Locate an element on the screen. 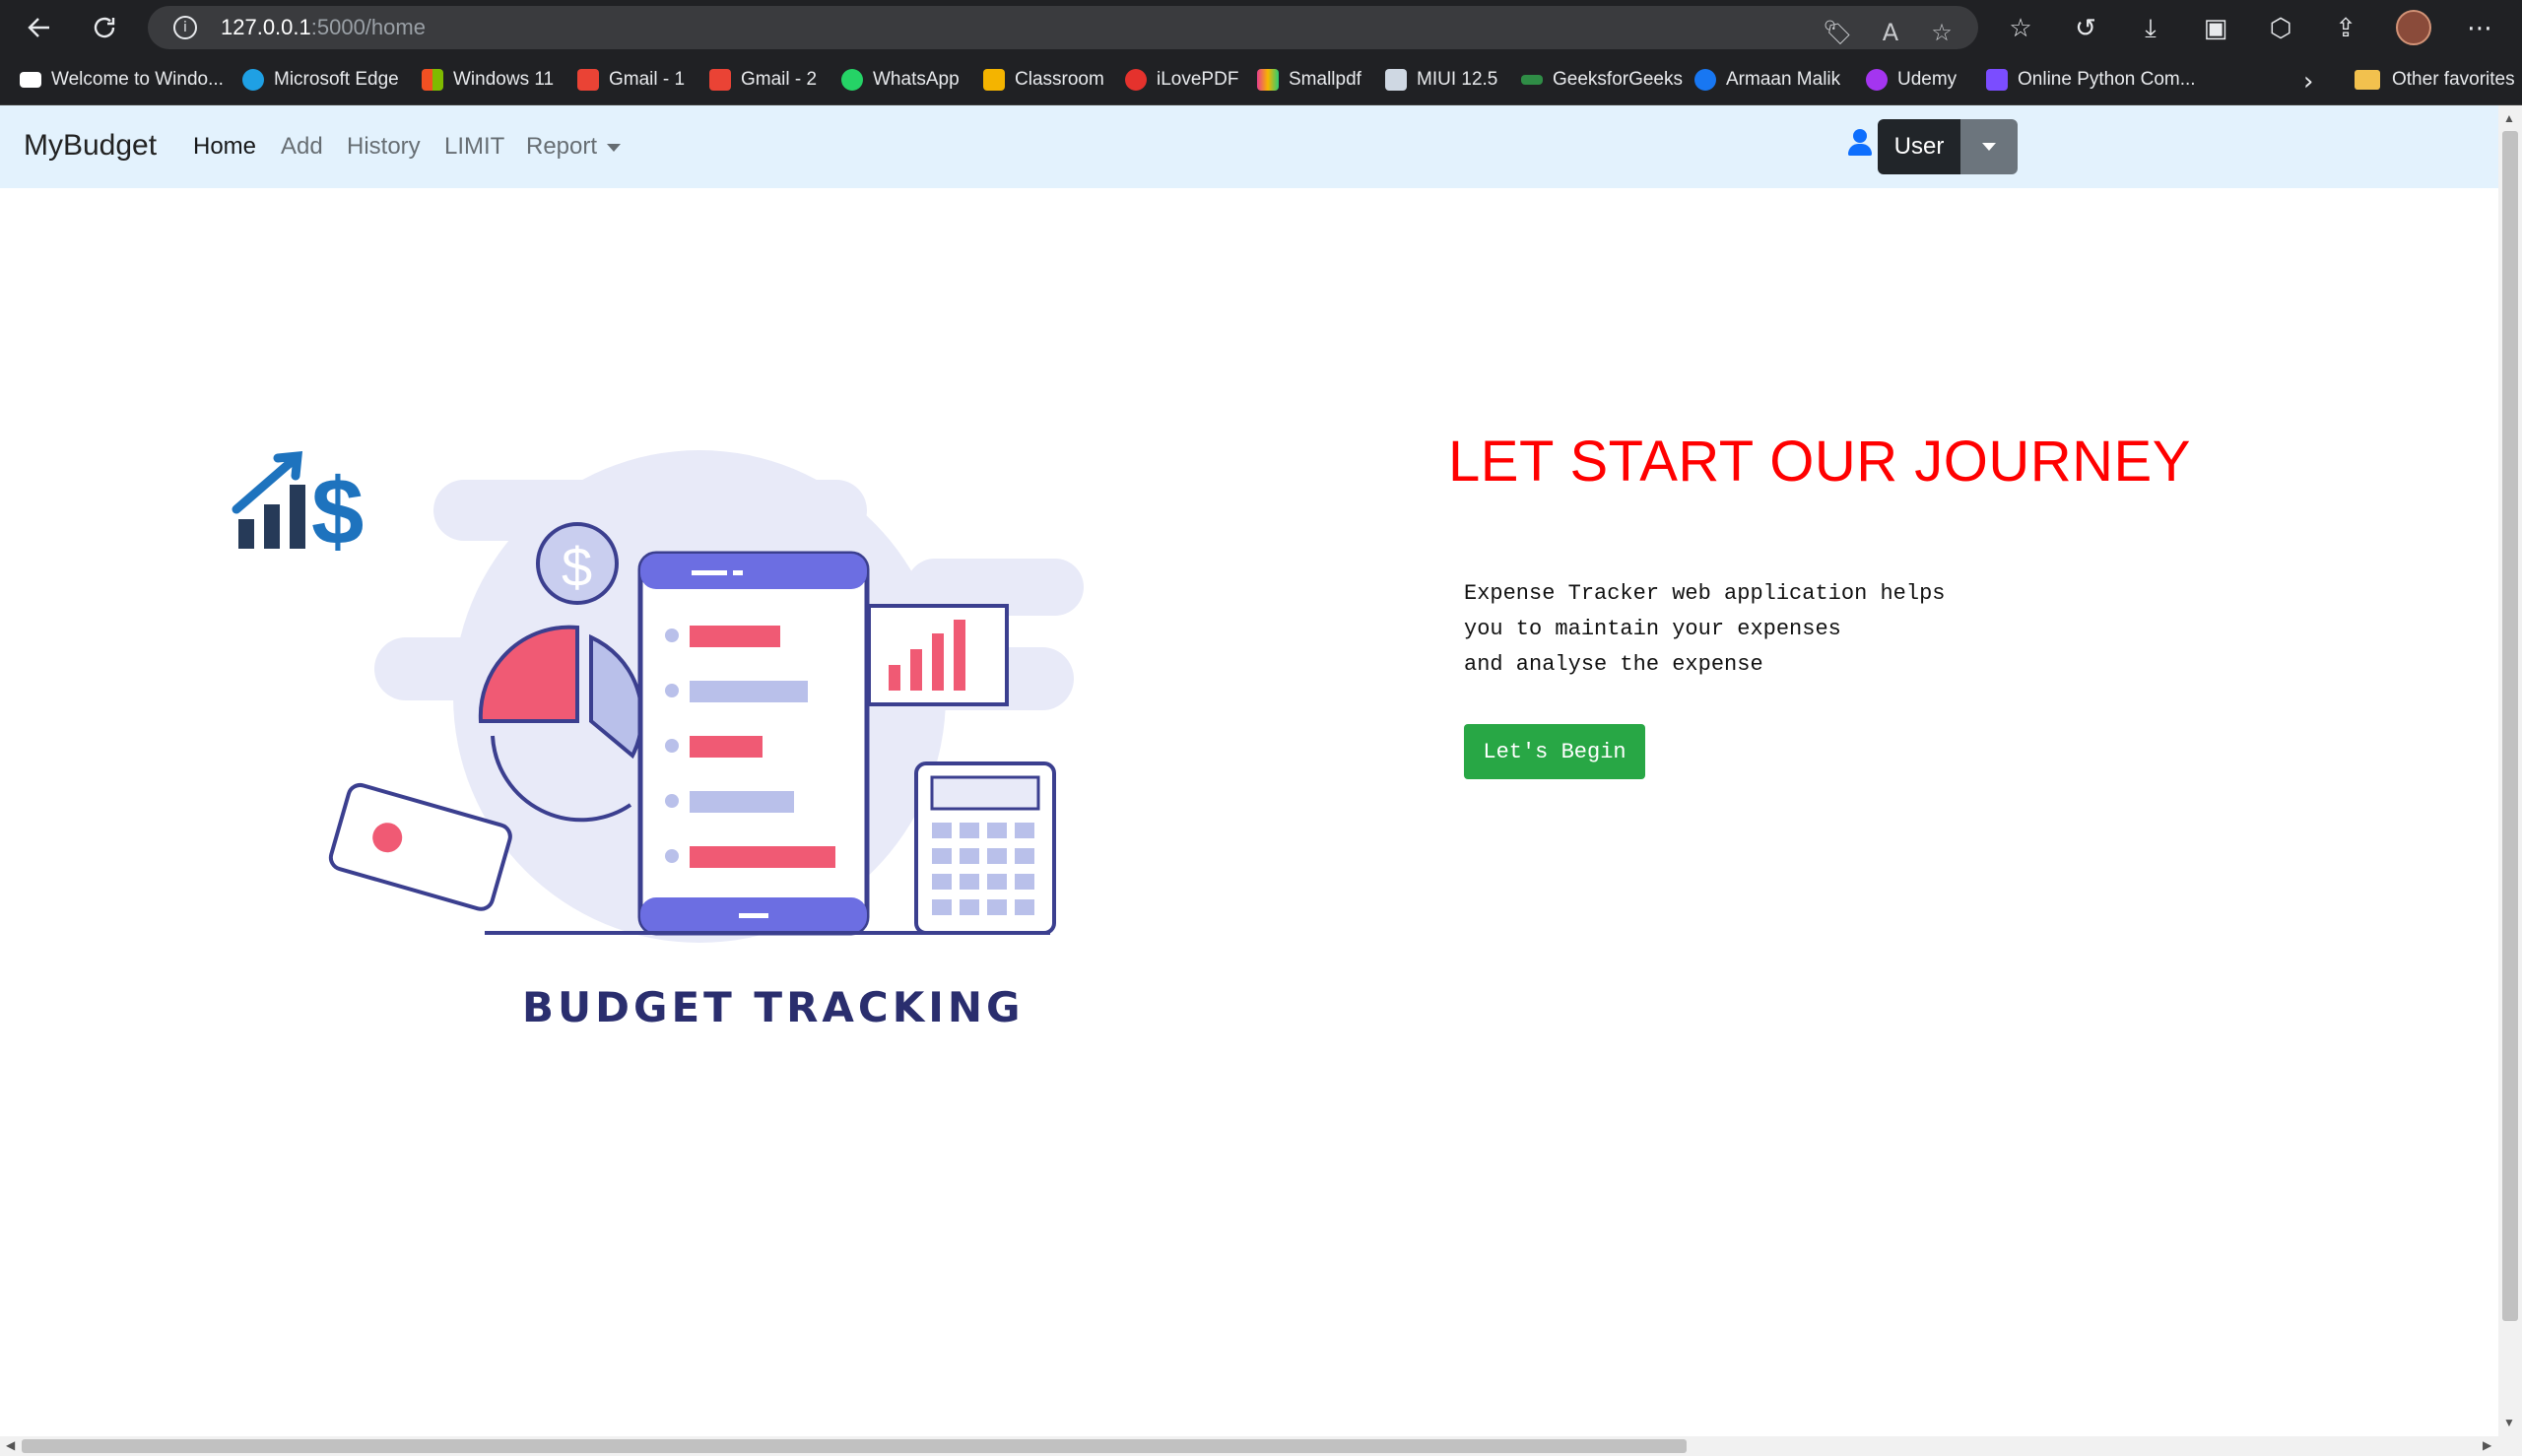 This screenshot has width=2522, height=1456. vertical-scroll-thumb is located at coordinates (2510, 726).